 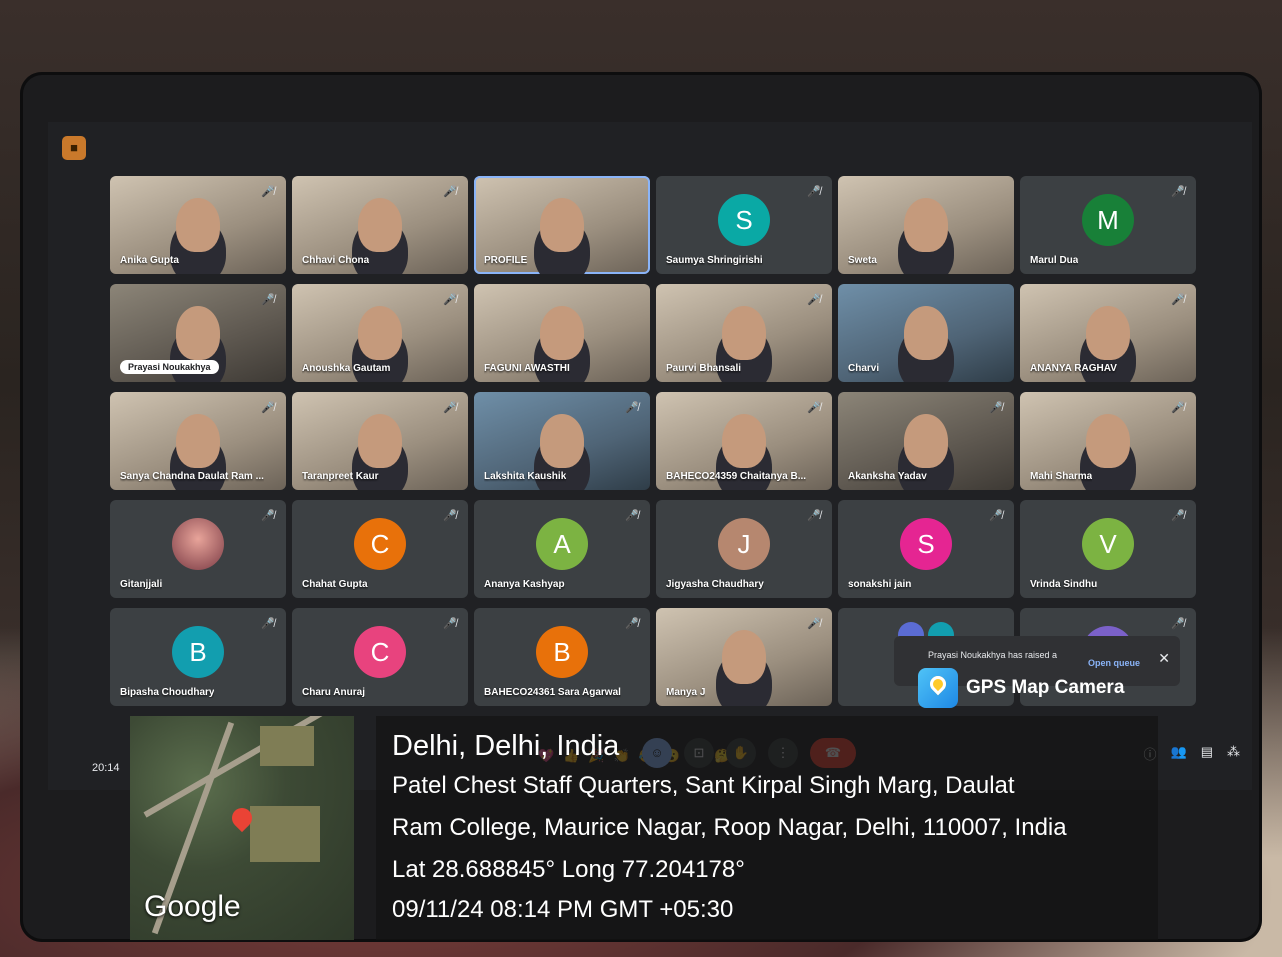 What do you see at coordinates (1114, 663) in the screenshot?
I see `open-queue-button: Open queue` at bounding box center [1114, 663].